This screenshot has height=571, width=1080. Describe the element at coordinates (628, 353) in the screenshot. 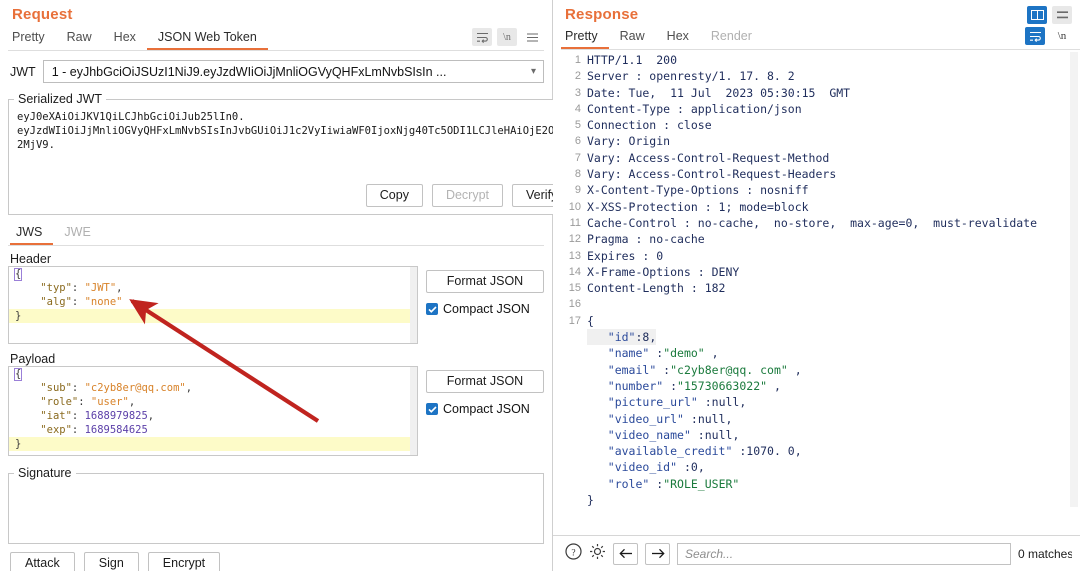

I see `json-key-name: "name"` at that location.